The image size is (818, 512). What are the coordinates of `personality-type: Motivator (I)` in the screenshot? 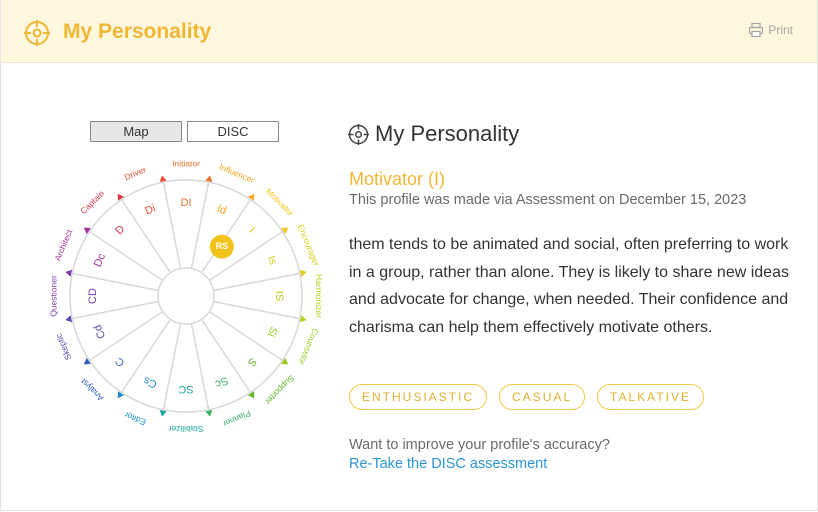 It's located at (397, 179).